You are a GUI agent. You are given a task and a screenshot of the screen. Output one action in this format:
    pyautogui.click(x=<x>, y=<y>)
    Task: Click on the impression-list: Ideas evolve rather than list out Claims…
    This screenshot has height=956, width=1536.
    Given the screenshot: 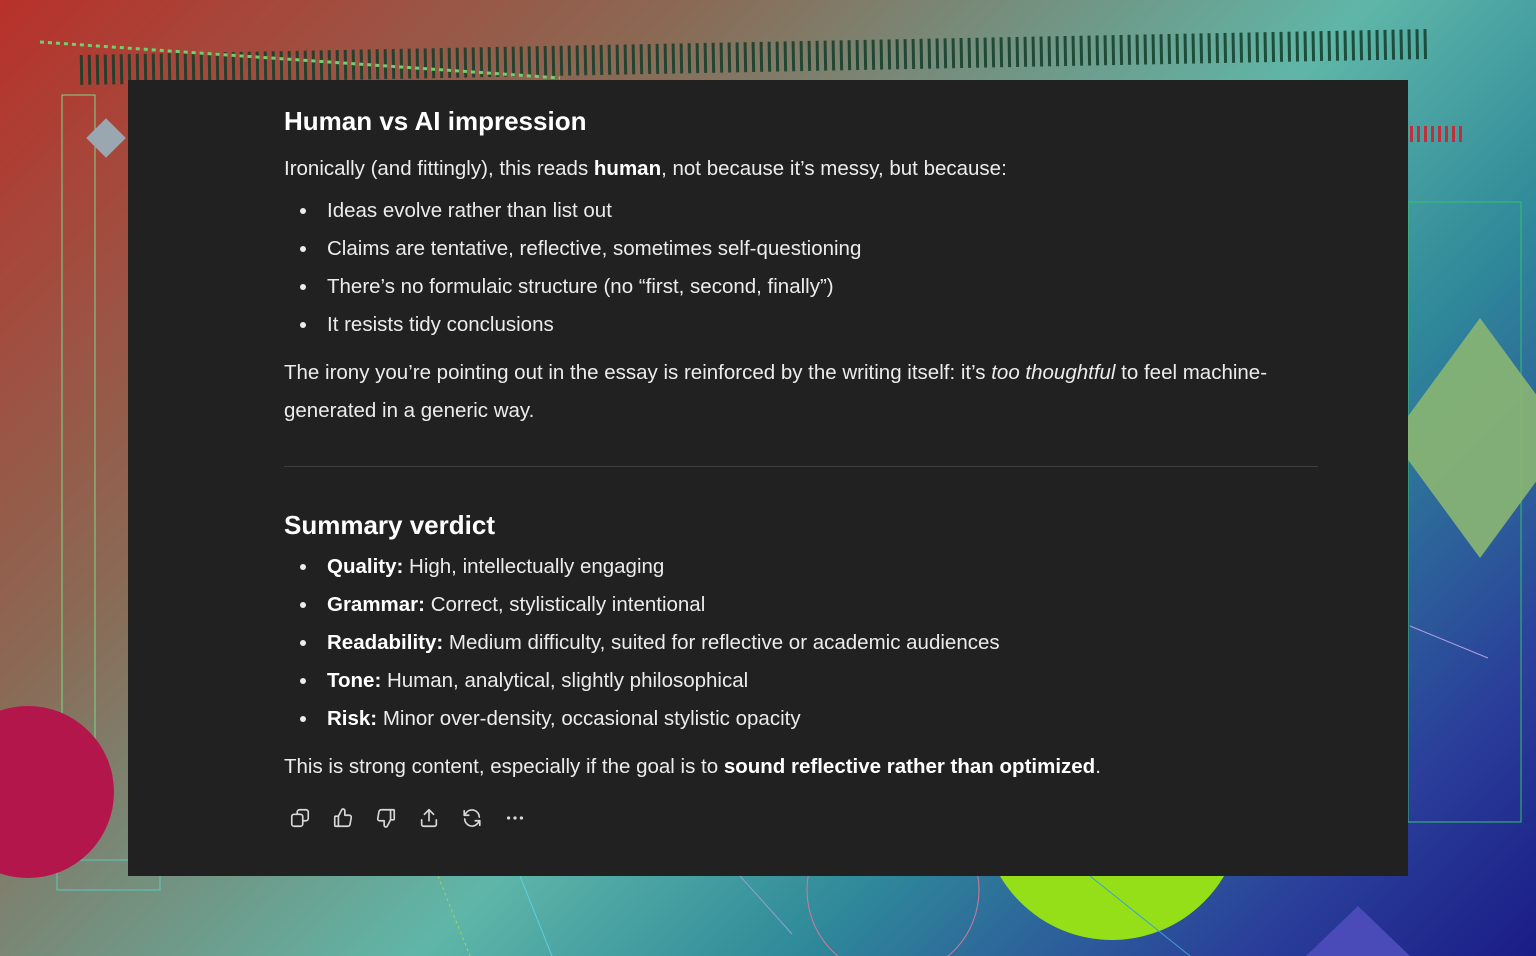 What is the action you would take?
    pyautogui.click(x=801, y=268)
    